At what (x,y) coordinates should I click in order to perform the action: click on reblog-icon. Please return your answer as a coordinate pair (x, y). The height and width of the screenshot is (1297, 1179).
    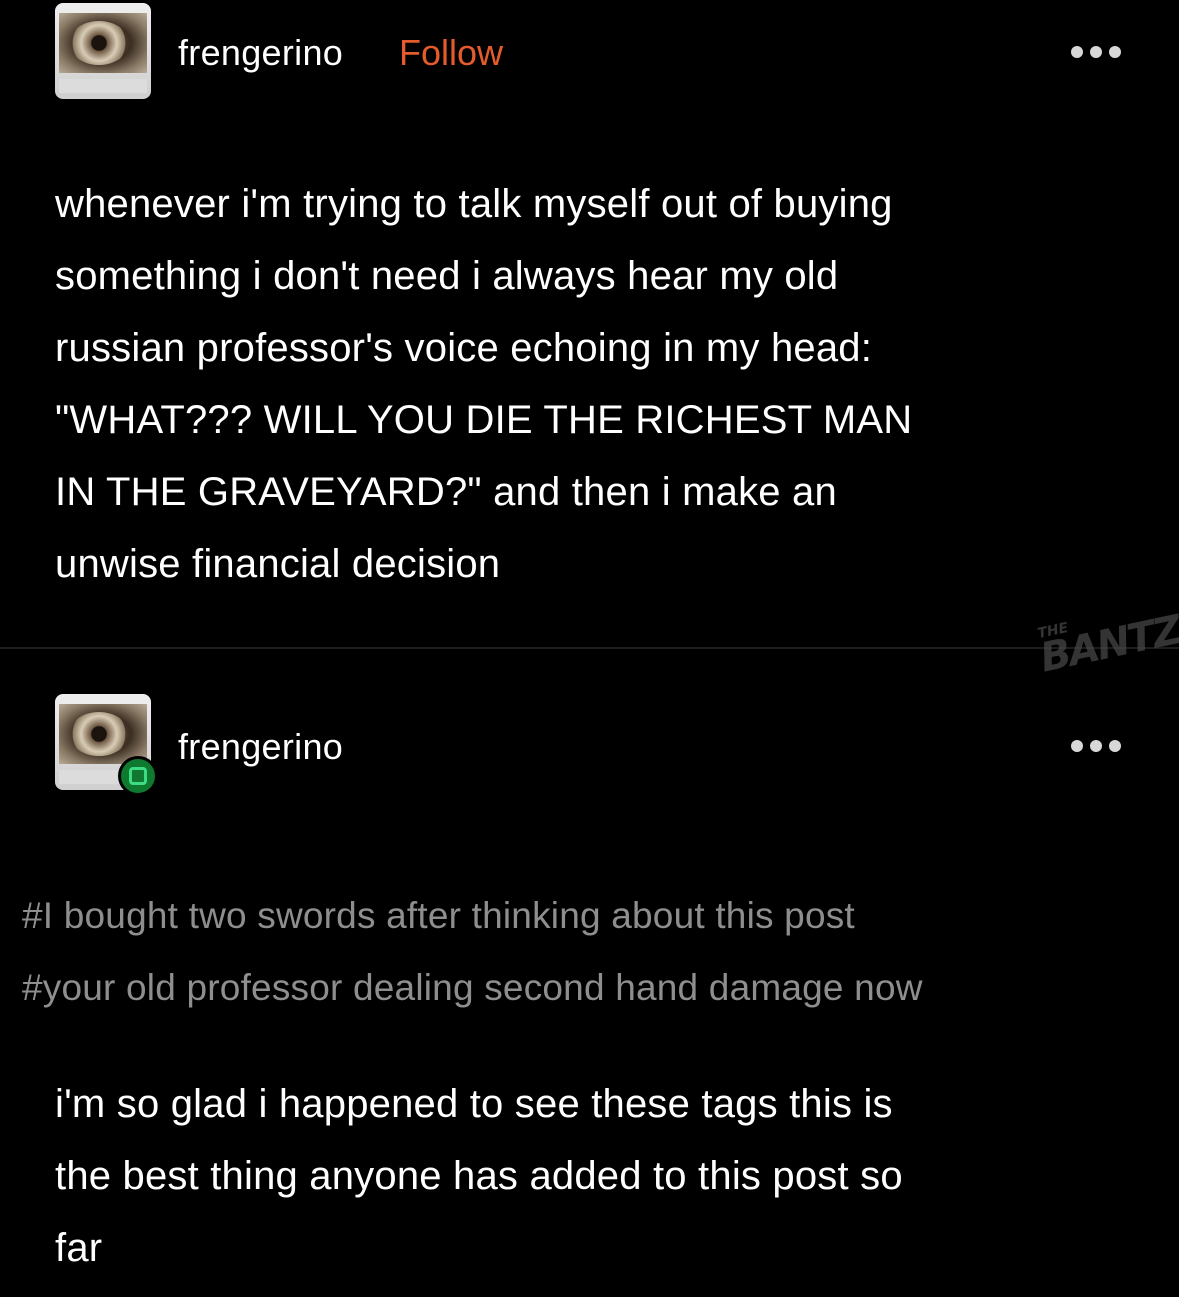
    Looking at the image, I should click on (138, 776).